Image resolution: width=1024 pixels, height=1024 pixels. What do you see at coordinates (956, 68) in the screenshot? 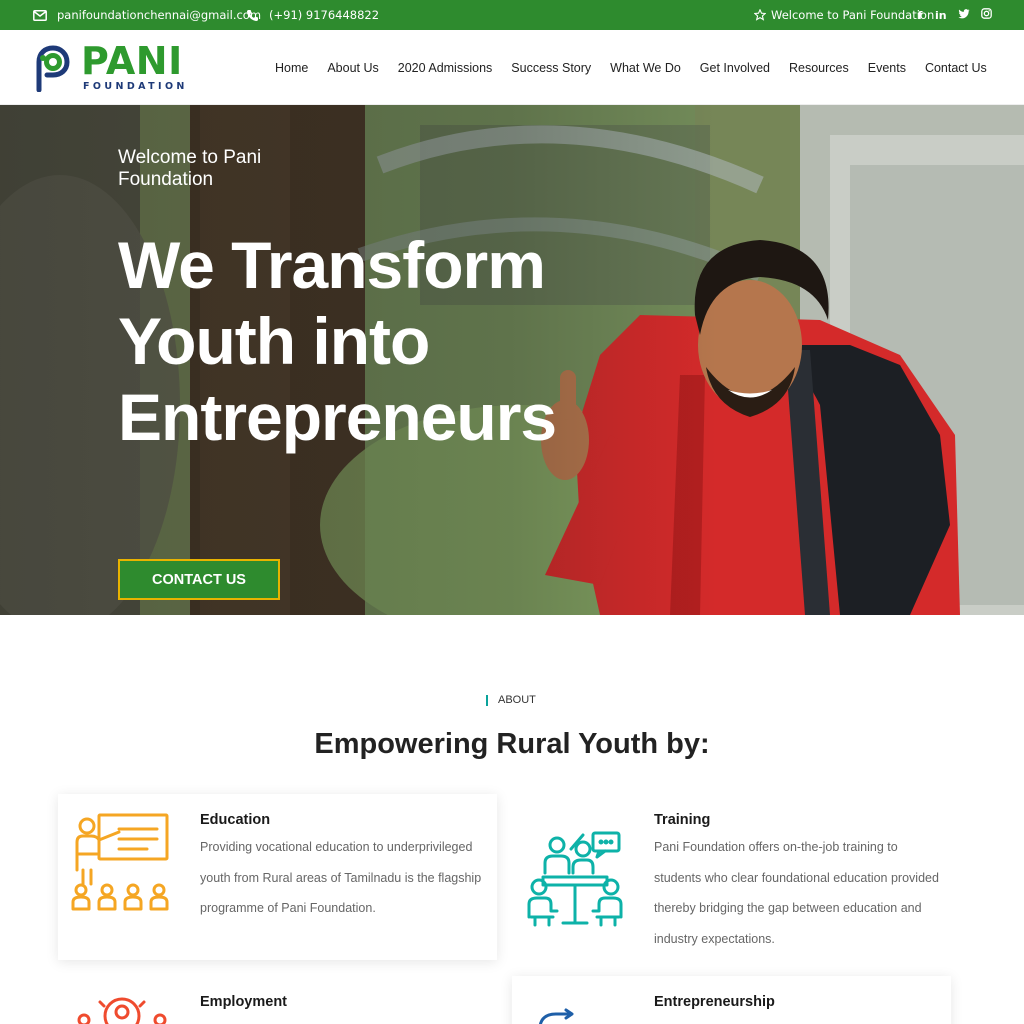
I see `nav-contact-us: Contact Us` at bounding box center [956, 68].